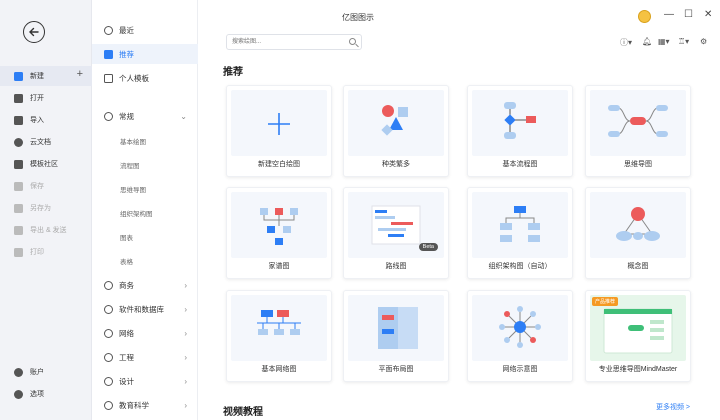  What do you see at coordinates (358, 17) in the screenshot?
I see `app-title: 亿图图示` at bounding box center [358, 17].